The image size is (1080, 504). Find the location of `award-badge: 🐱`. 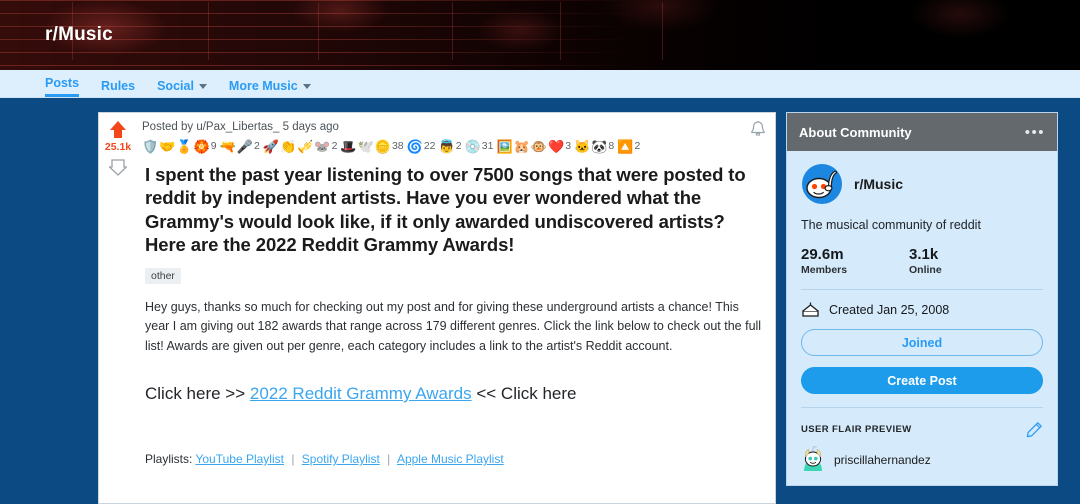

award-badge: 🐱 is located at coordinates (582, 146).